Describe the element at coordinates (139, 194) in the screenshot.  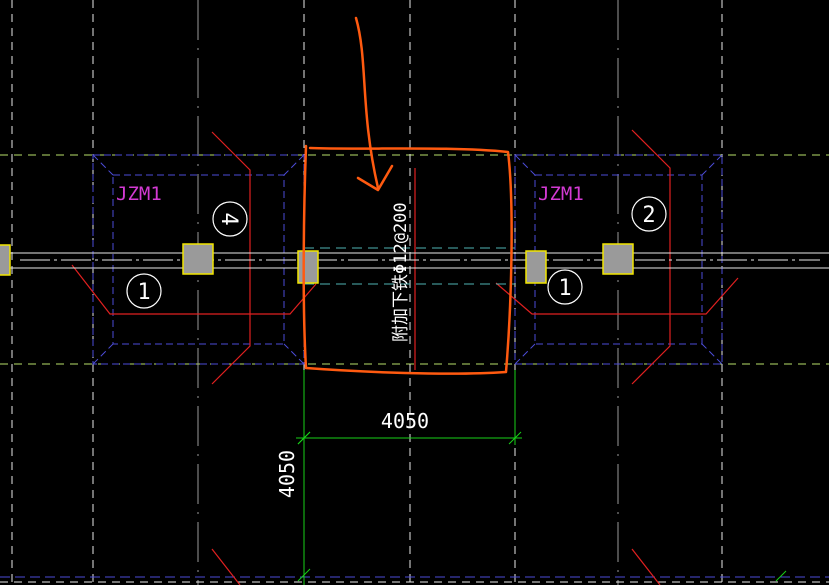
I see `pile-cap-left-label: JZM1` at that location.